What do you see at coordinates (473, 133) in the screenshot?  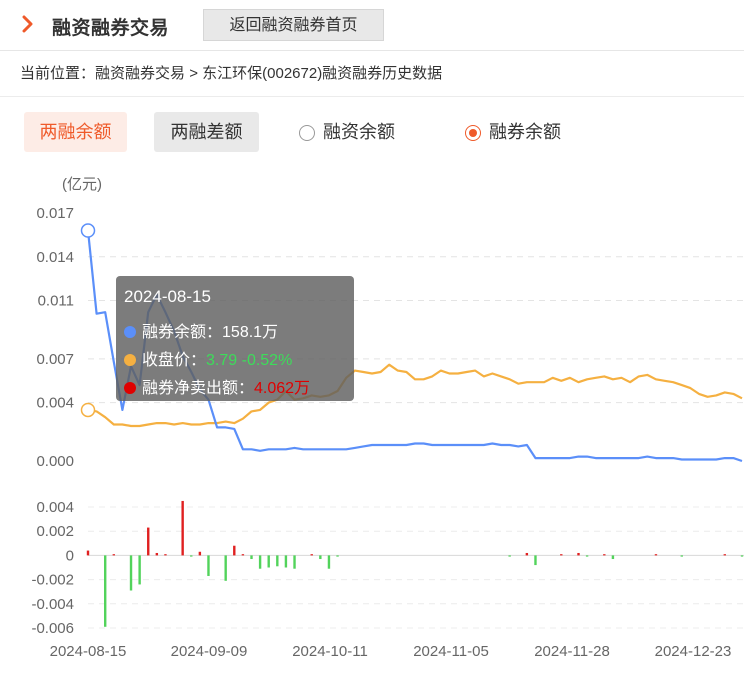 I see `radio-checked-icon` at bounding box center [473, 133].